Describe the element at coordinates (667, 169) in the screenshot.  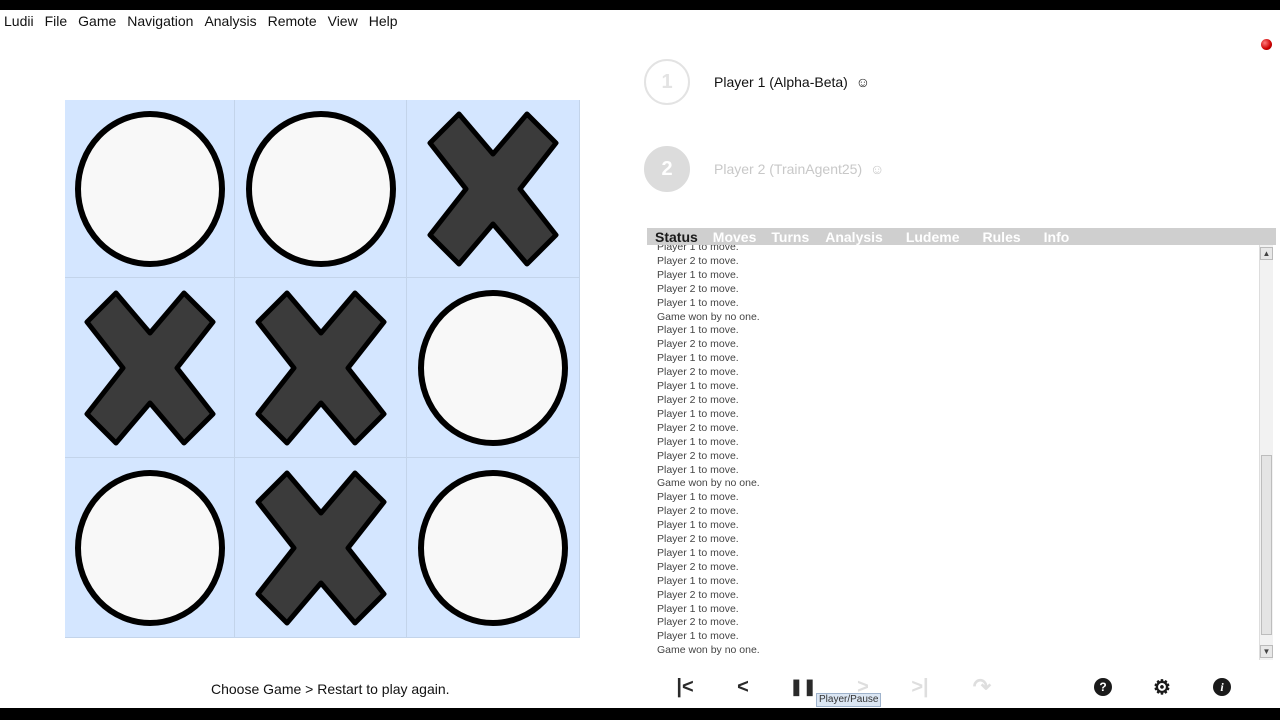
I see `player-2-badge: 2` at that location.